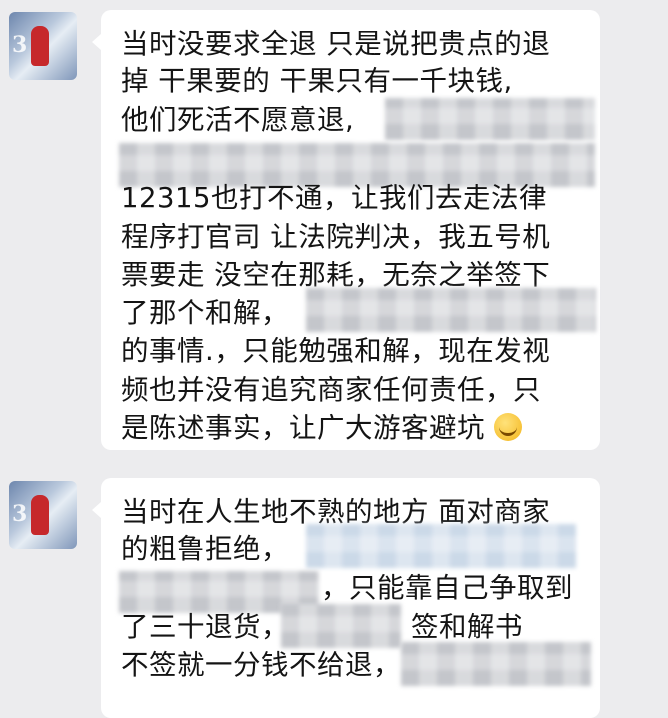  I want to click on message-line: 频也并没有追究商家任何责任，只, so click(331, 390).